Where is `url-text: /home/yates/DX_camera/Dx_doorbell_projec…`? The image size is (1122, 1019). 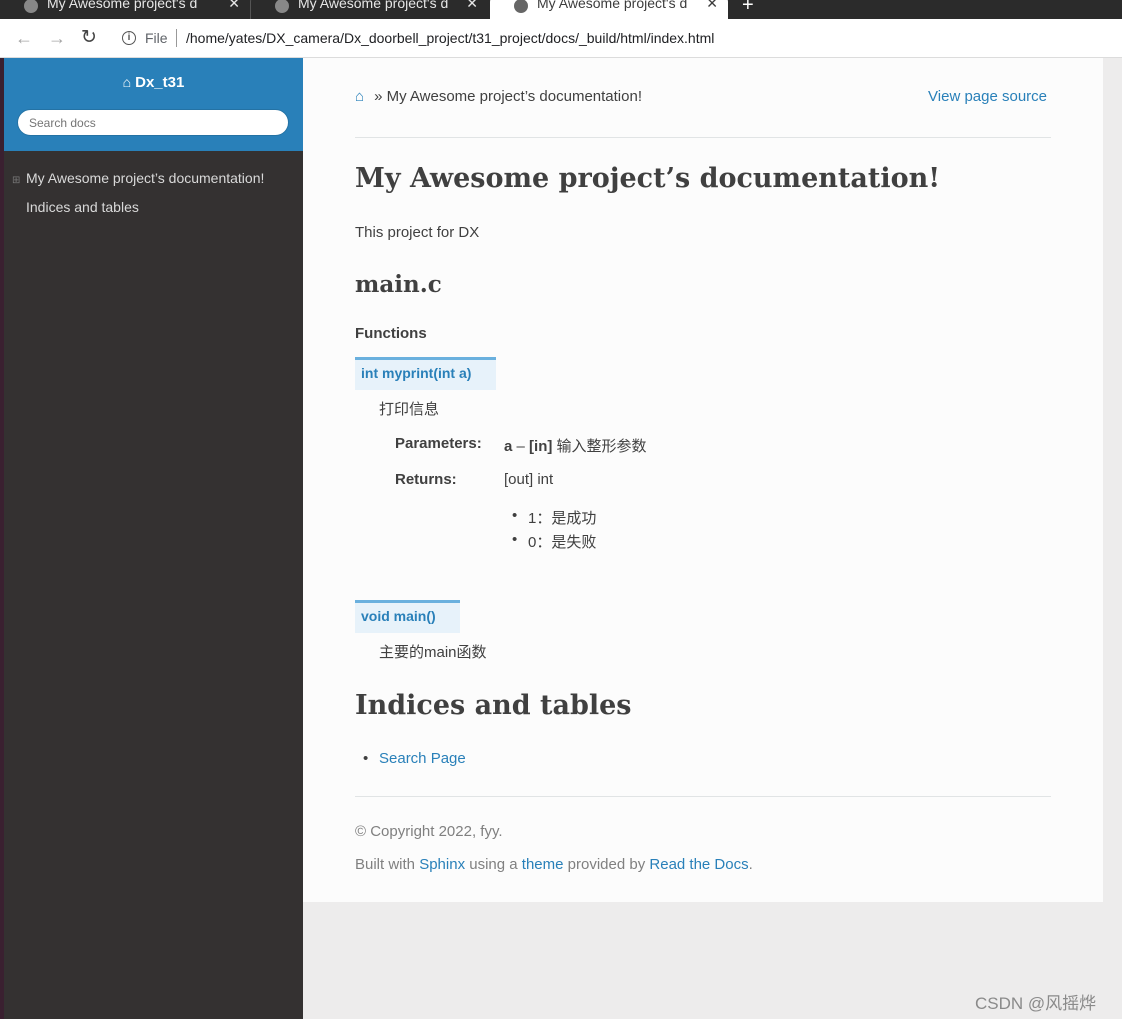 url-text: /home/yates/DX_camera/Dx_doorbell_projec… is located at coordinates (450, 38).